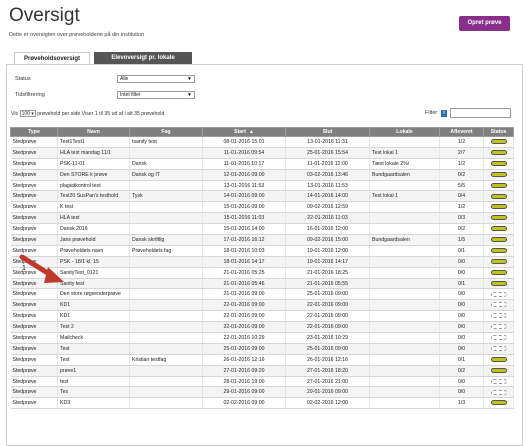  What do you see at coordinates (244, 382) in the screenshot?
I see `cell-start: 28-01-2016 19:00` at bounding box center [244, 382].